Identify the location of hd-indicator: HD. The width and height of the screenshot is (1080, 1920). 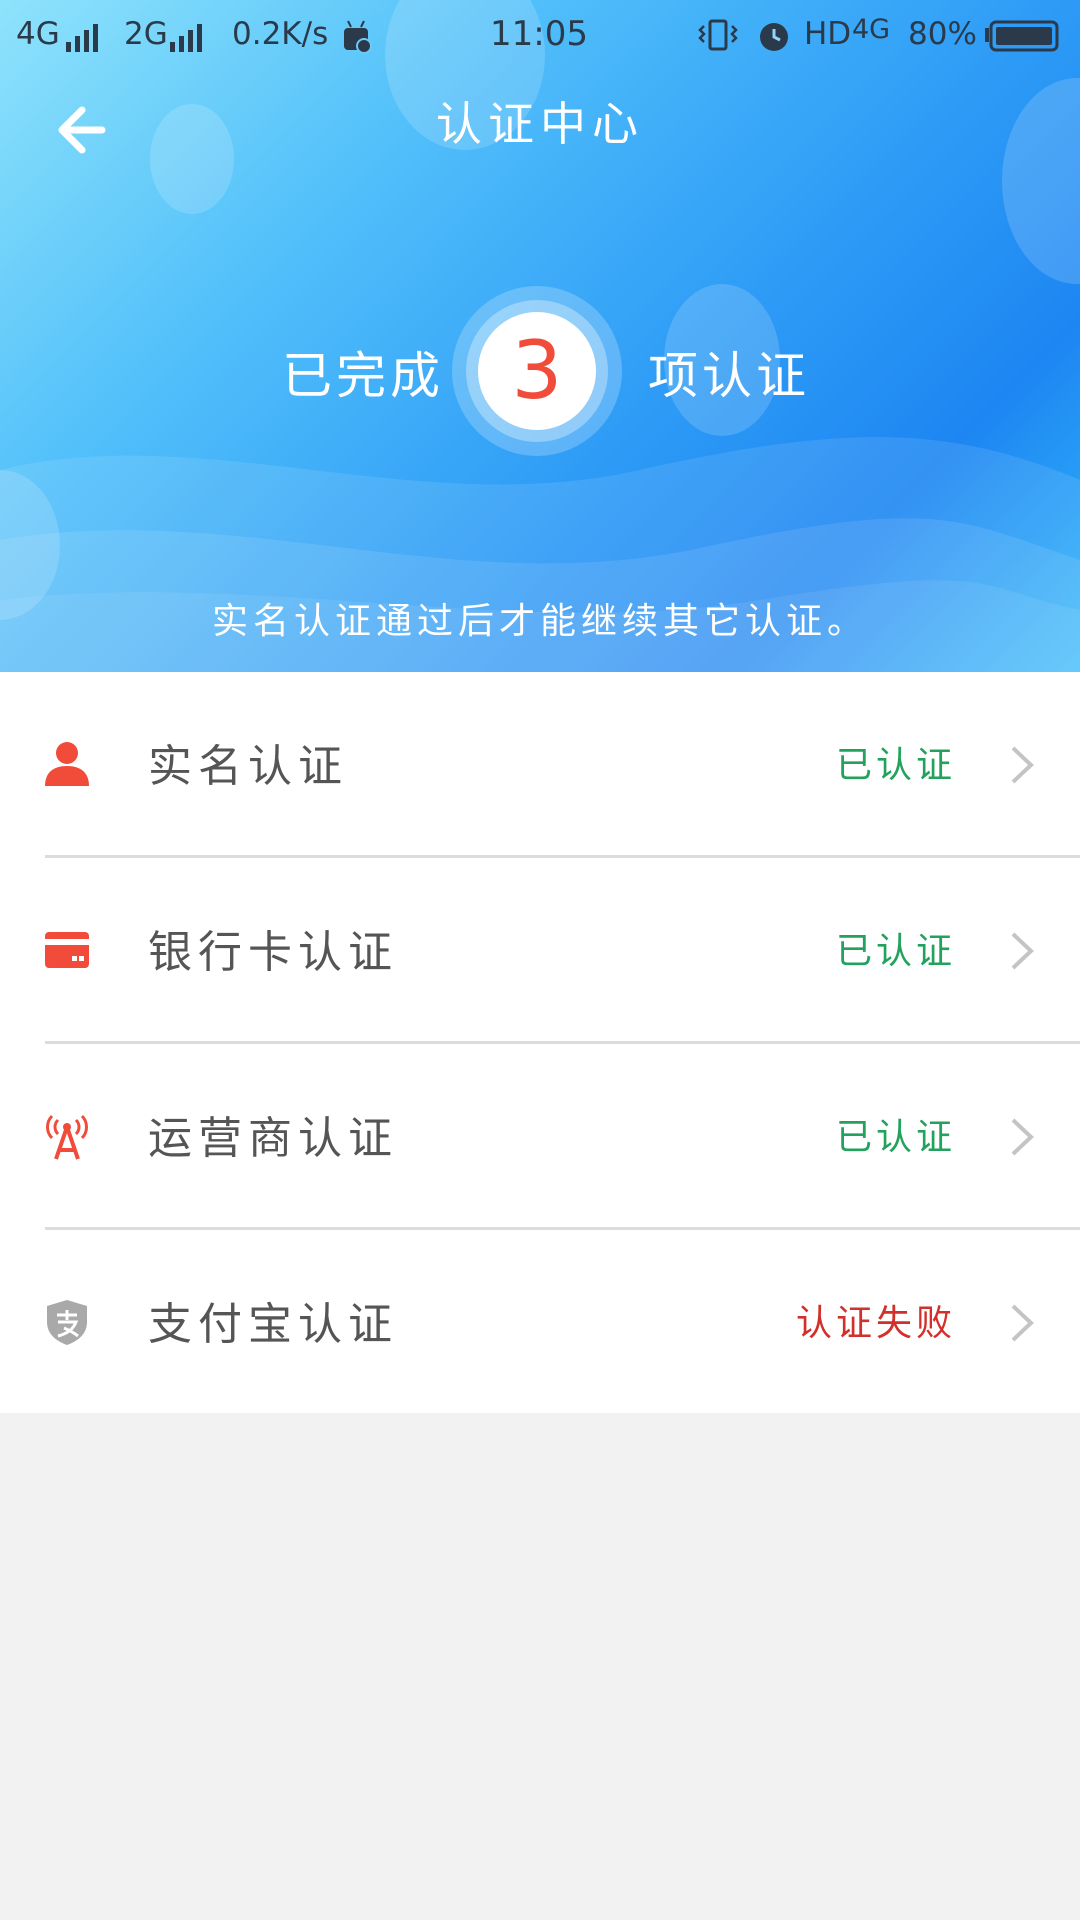
(828, 34).